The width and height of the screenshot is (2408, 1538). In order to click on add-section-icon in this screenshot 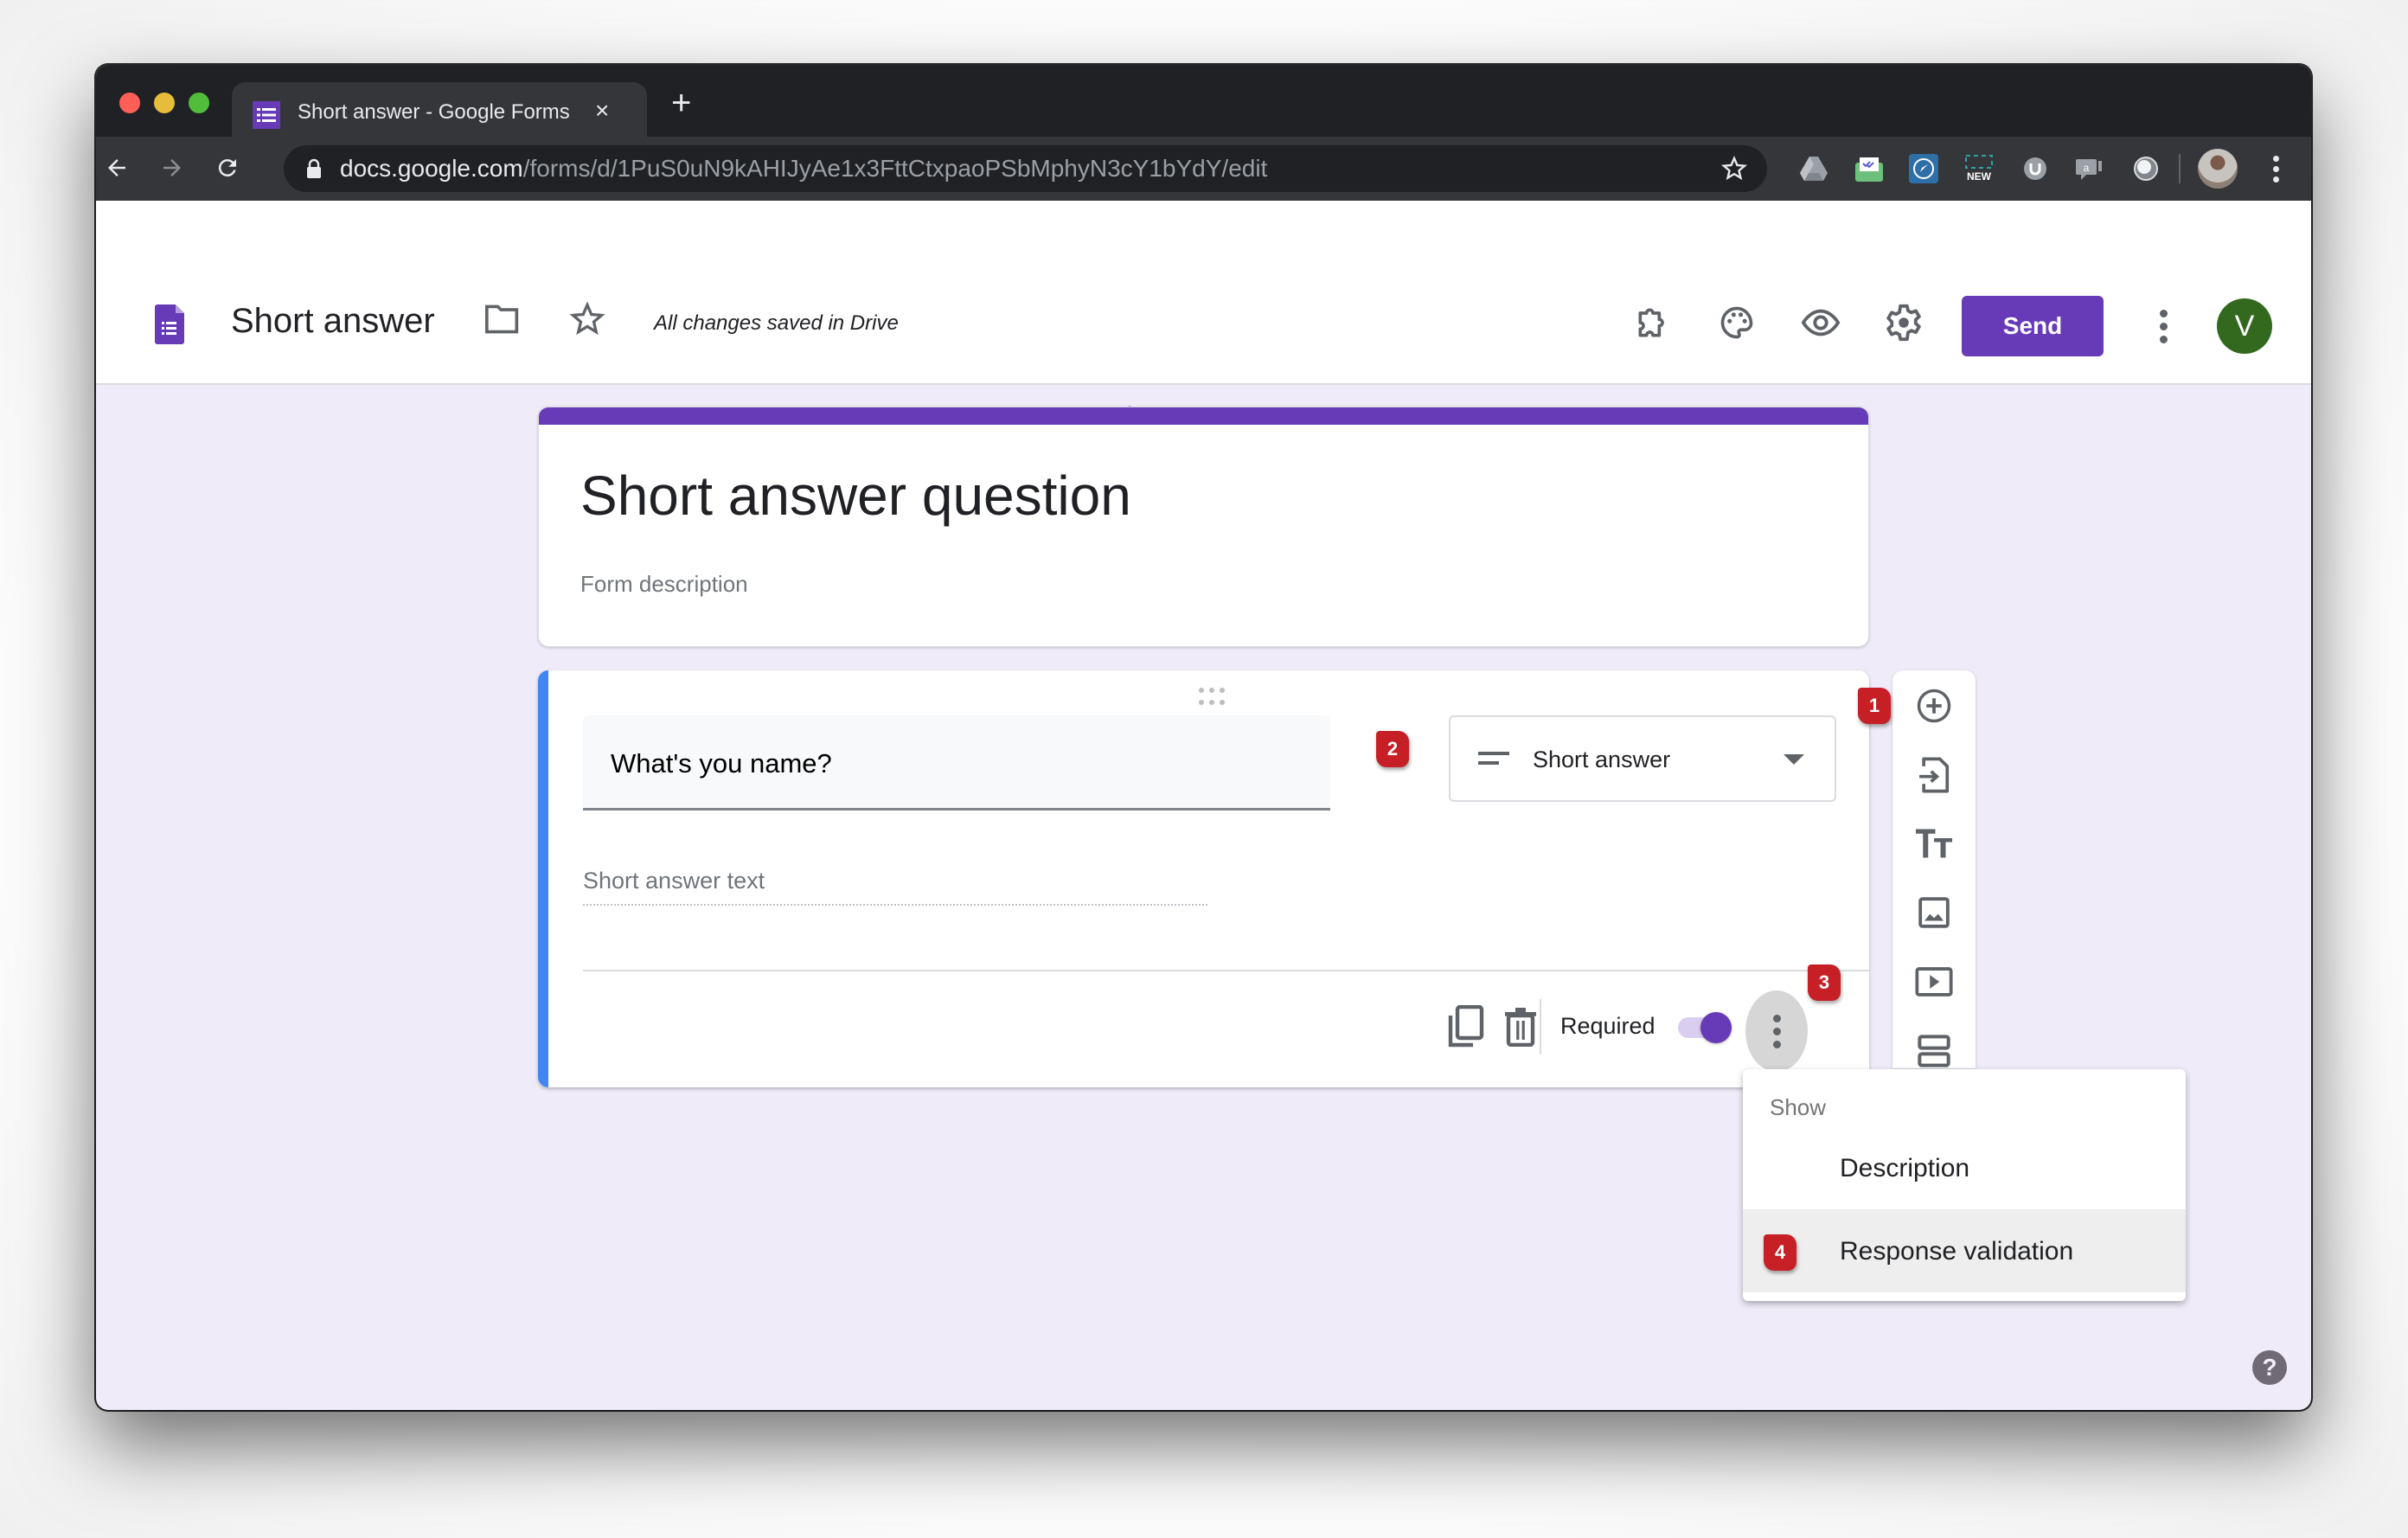, I will do `click(1934, 1051)`.